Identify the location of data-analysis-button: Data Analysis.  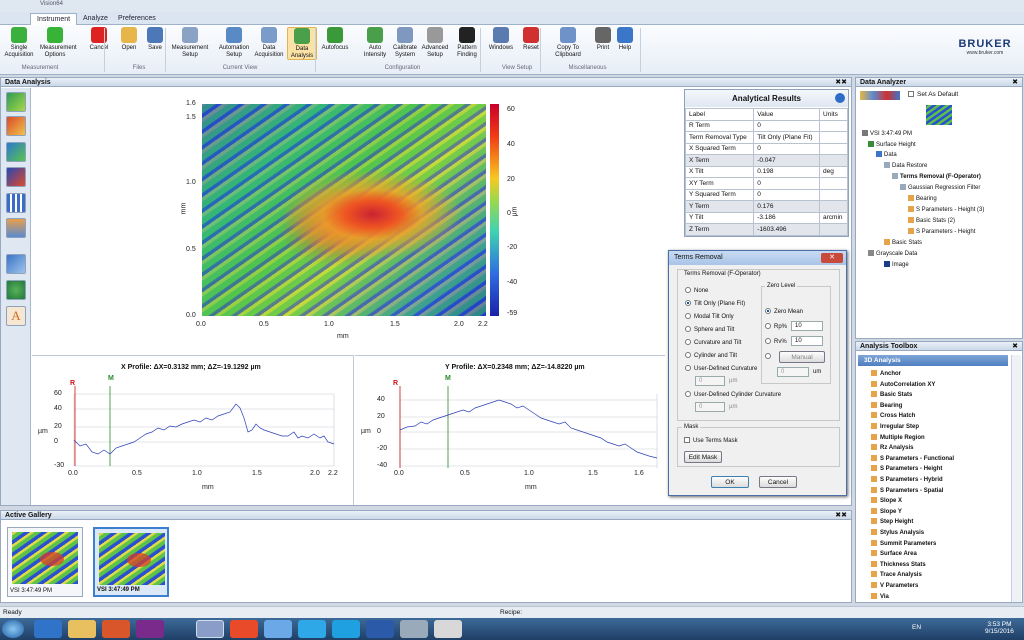
(302, 43).